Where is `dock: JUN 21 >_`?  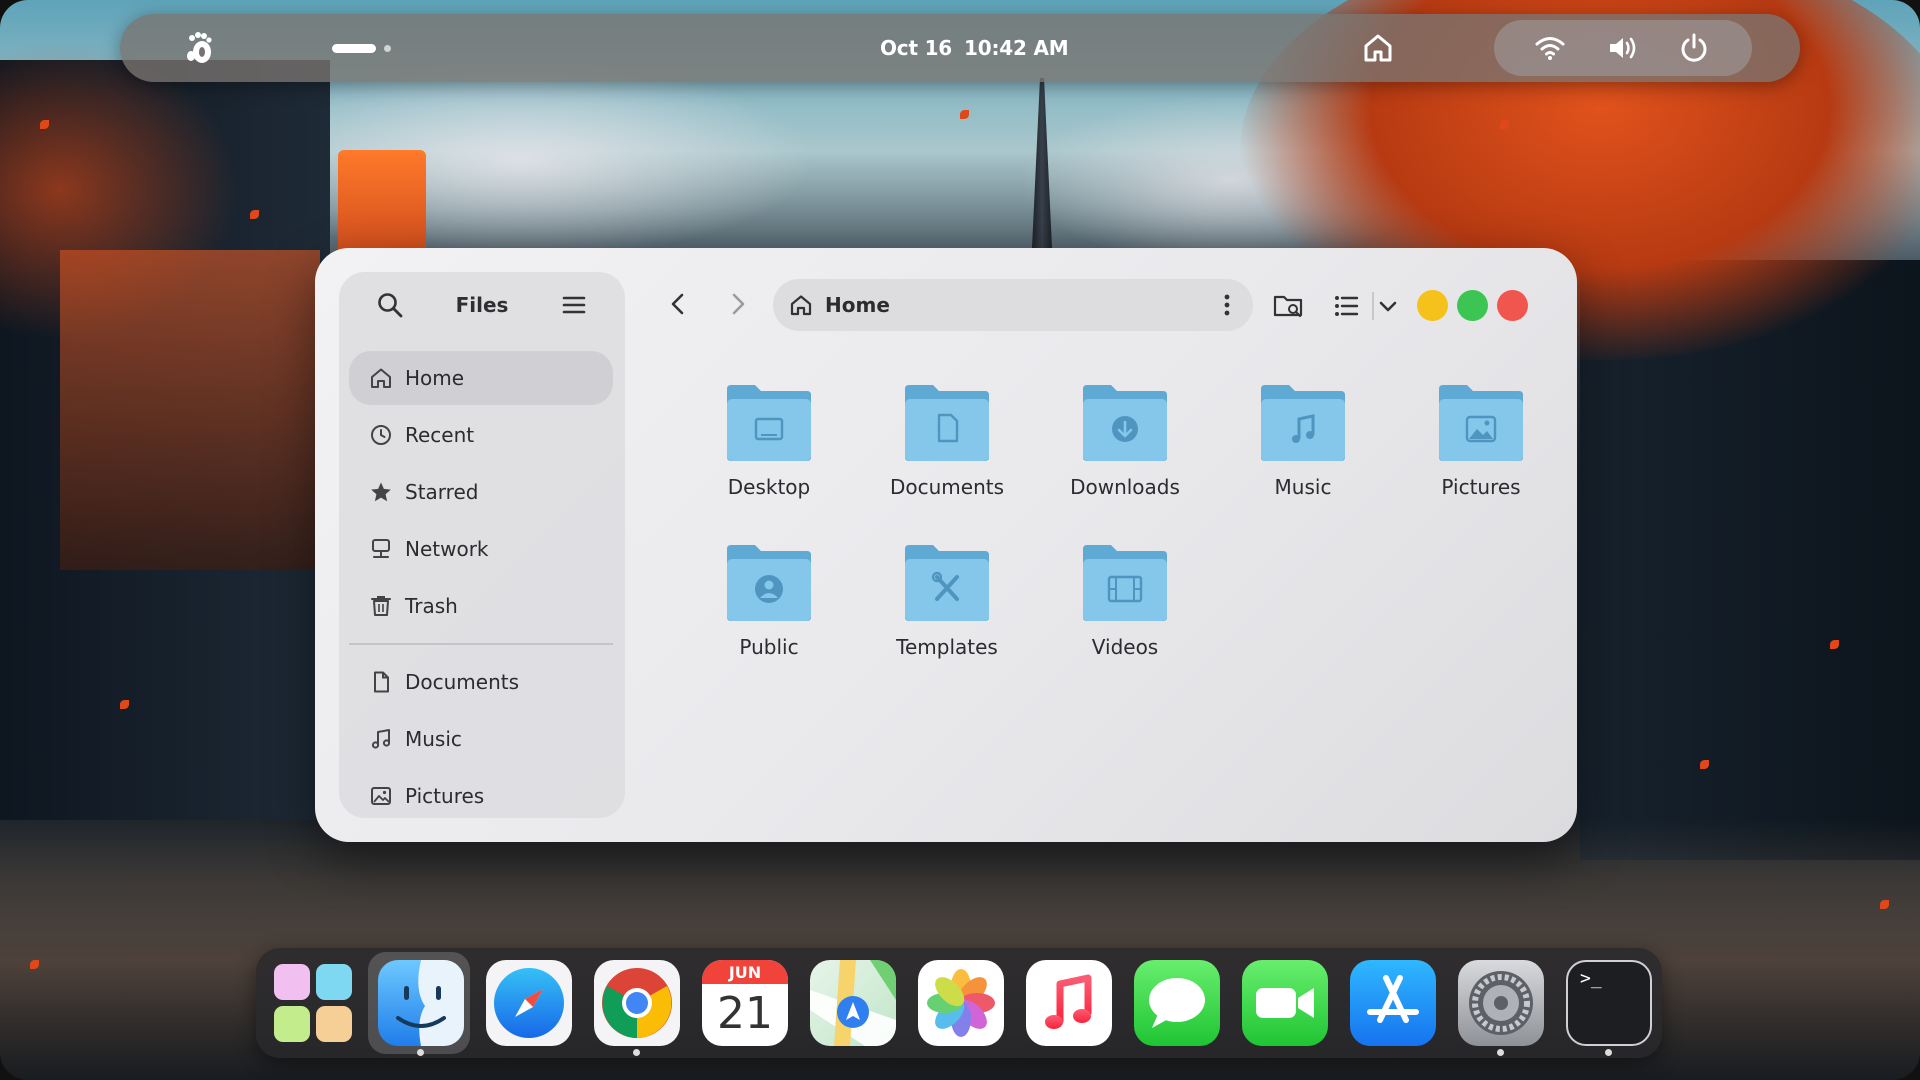
dock: JUN 21 >_ is located at coordinates (959, 1003).